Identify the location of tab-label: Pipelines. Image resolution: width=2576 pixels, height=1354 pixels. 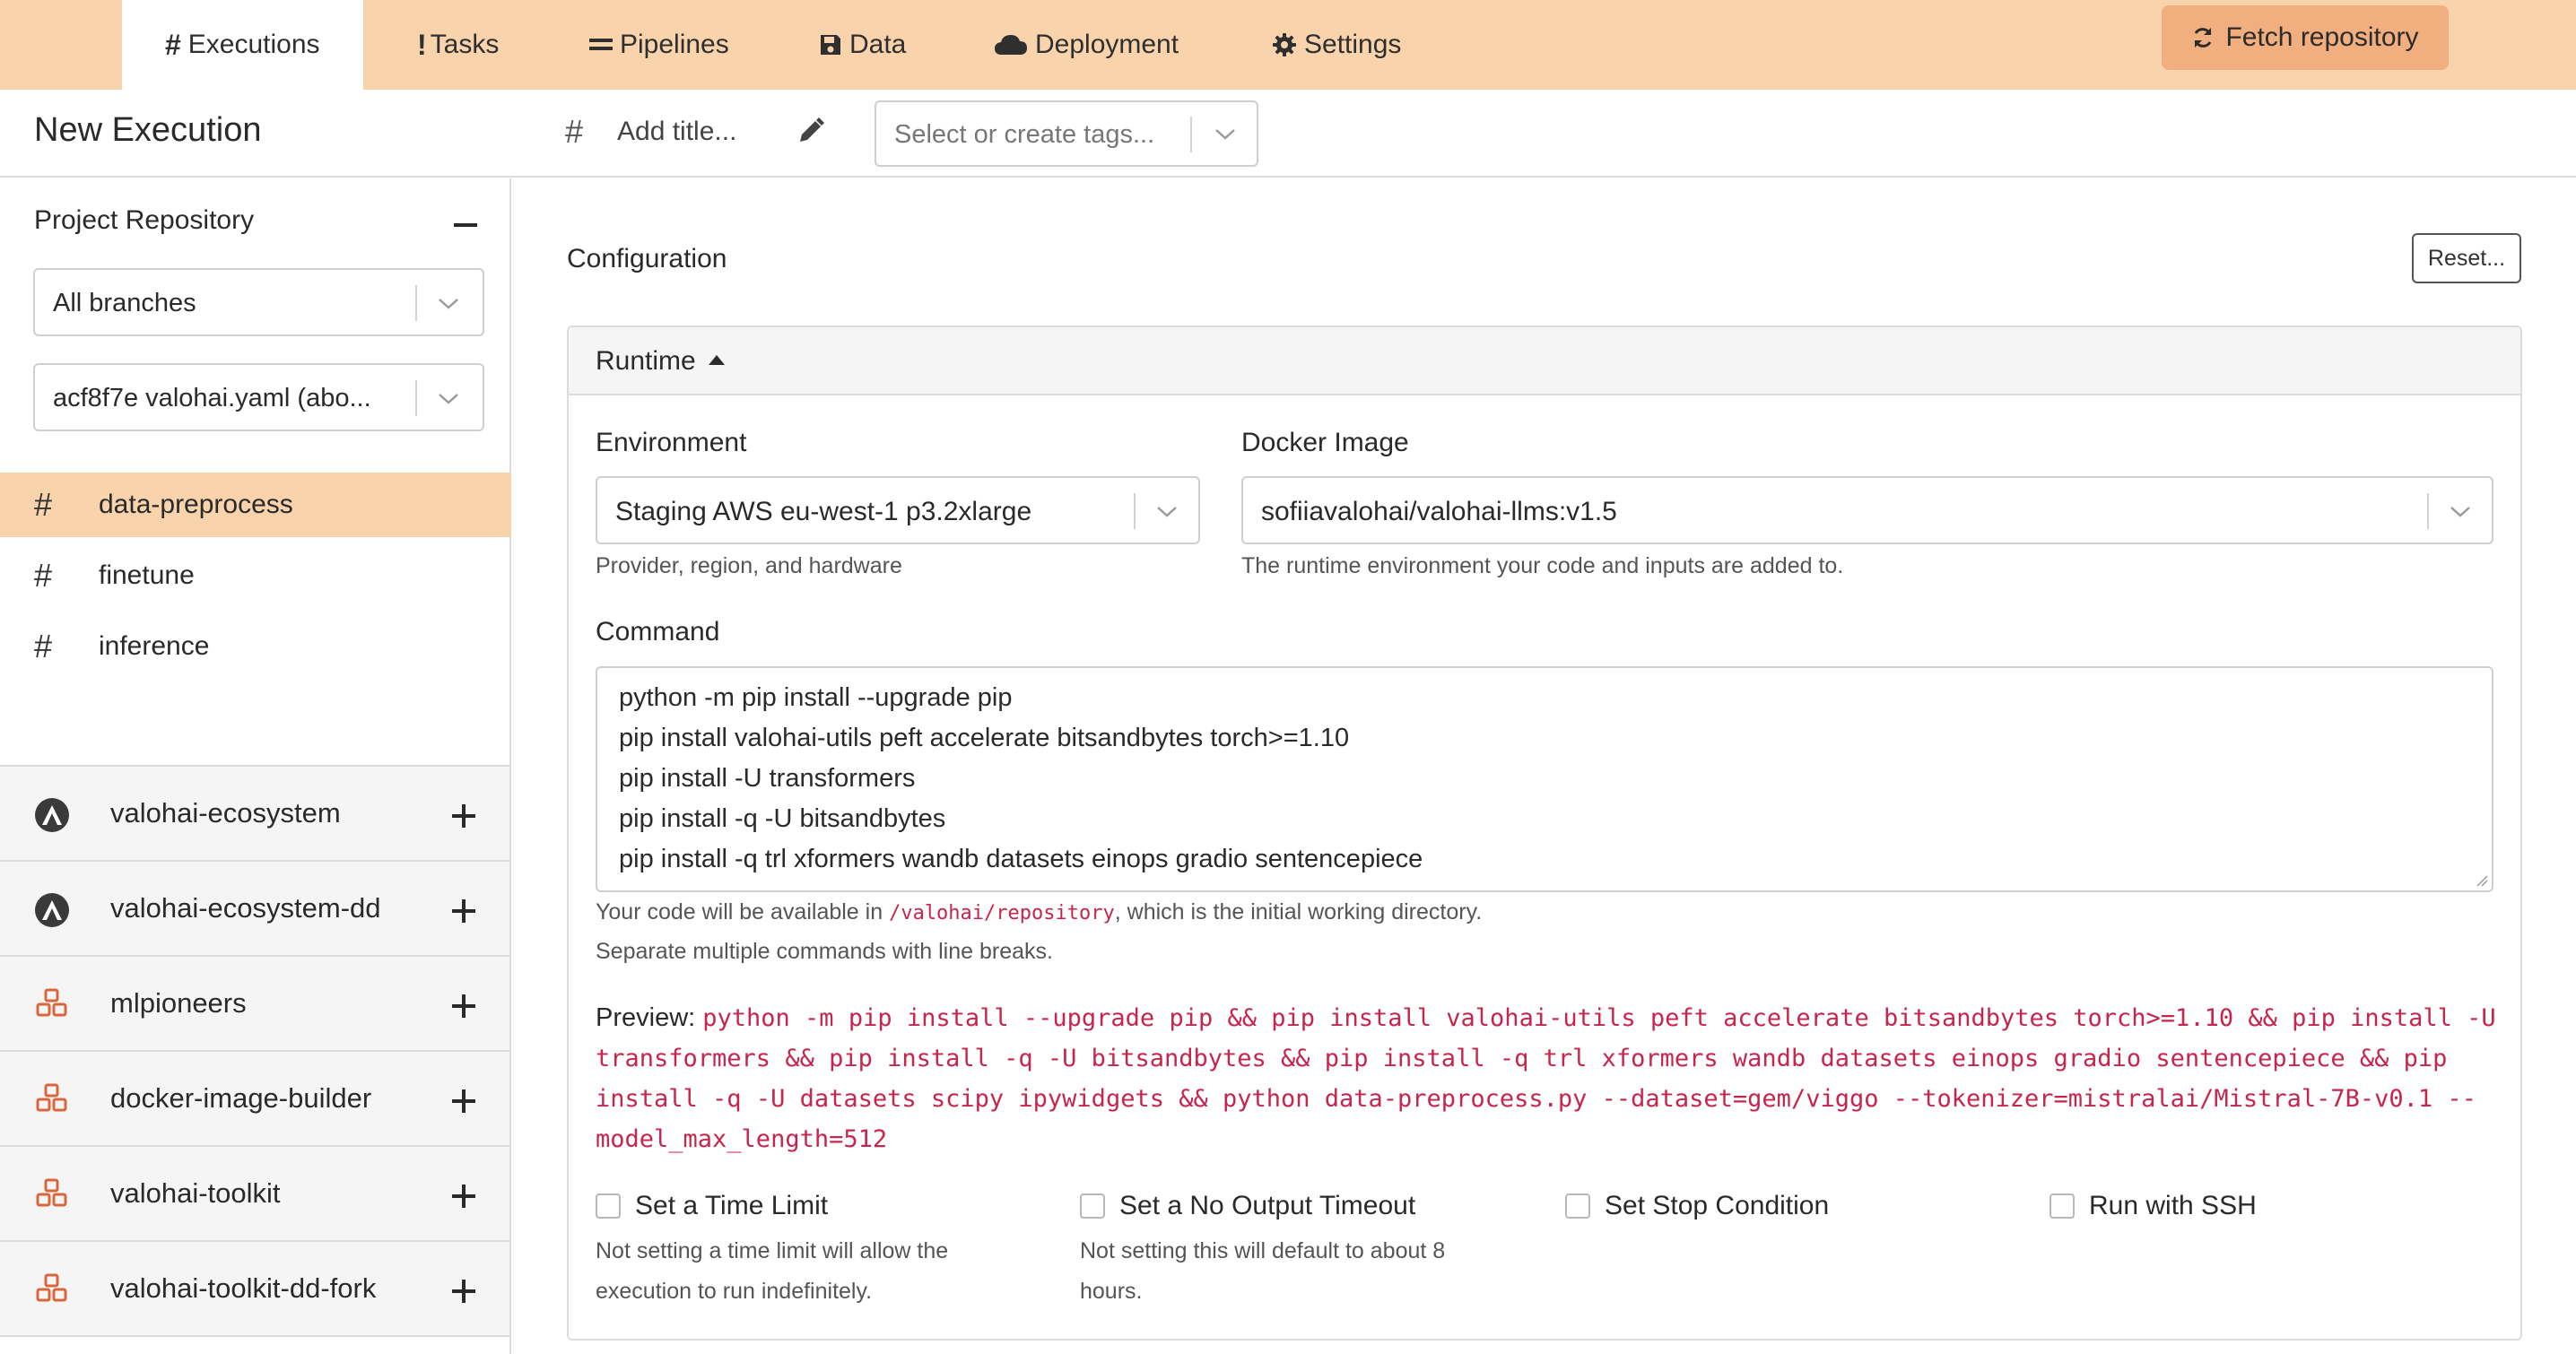
(674, 44).